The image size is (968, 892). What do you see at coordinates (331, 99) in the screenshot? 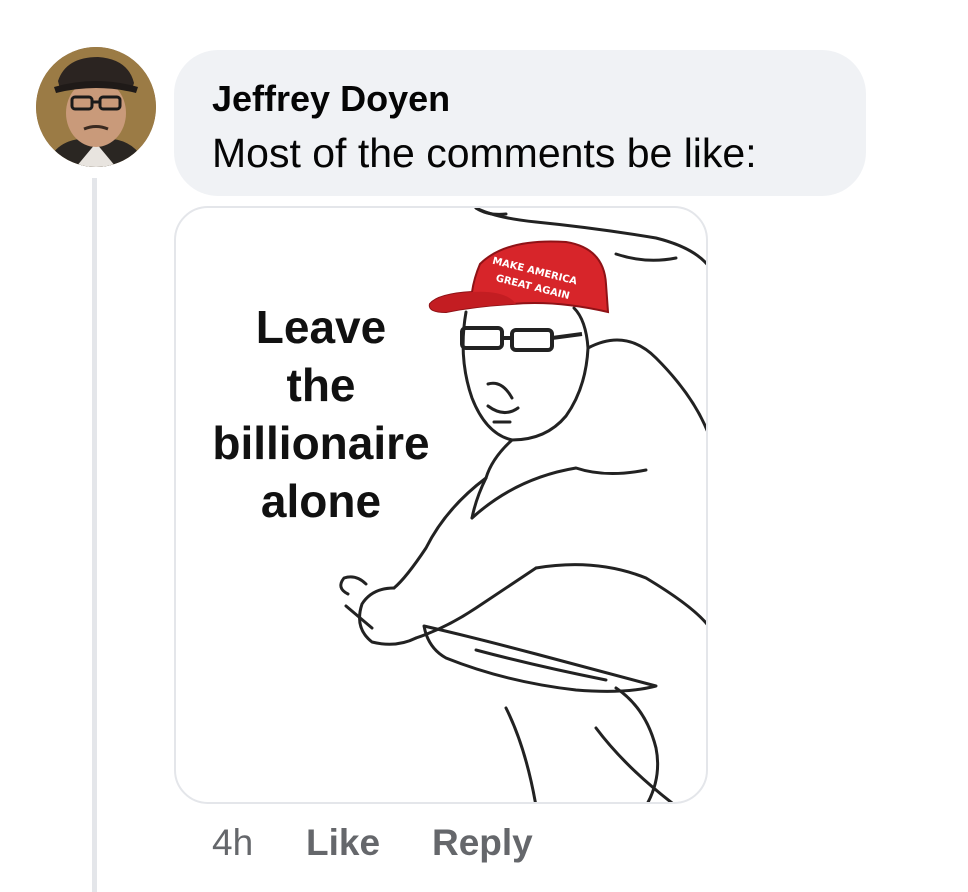
I see `author-name: Jeffrey Doyen` at bounding box center [331, 99].